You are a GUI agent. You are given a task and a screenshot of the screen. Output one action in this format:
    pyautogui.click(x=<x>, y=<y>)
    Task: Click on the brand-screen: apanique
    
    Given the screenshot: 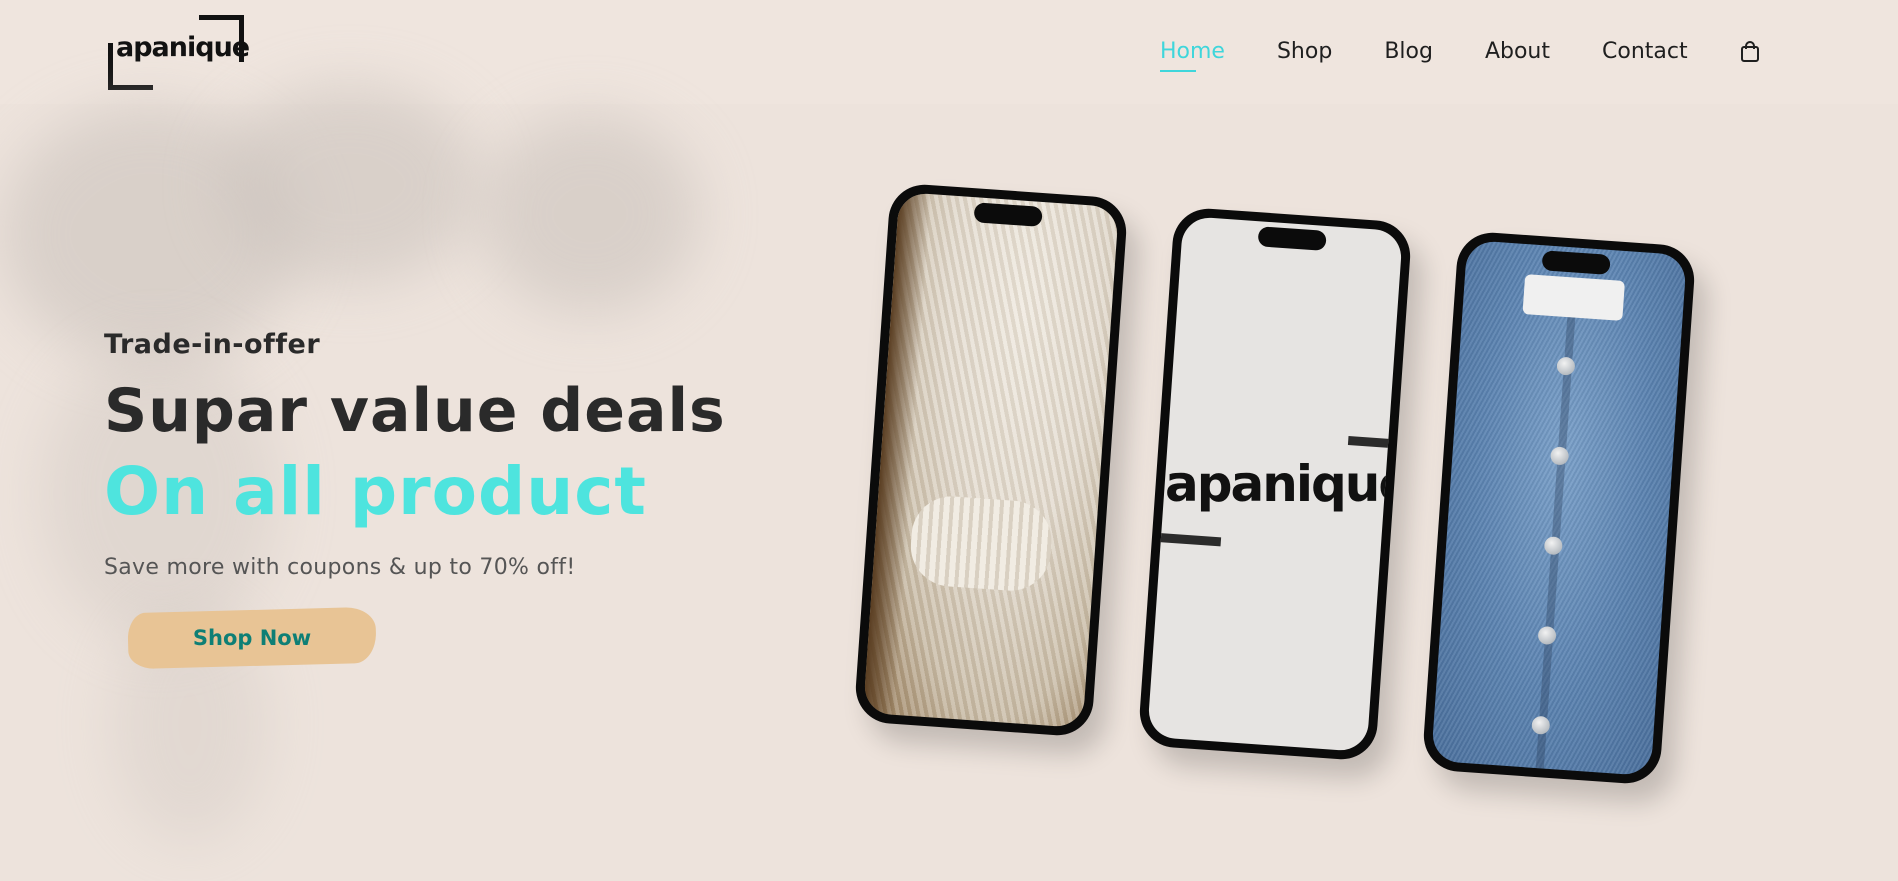 What is the action you would take?
    pyautogui.click(x=1275, y=484)
    